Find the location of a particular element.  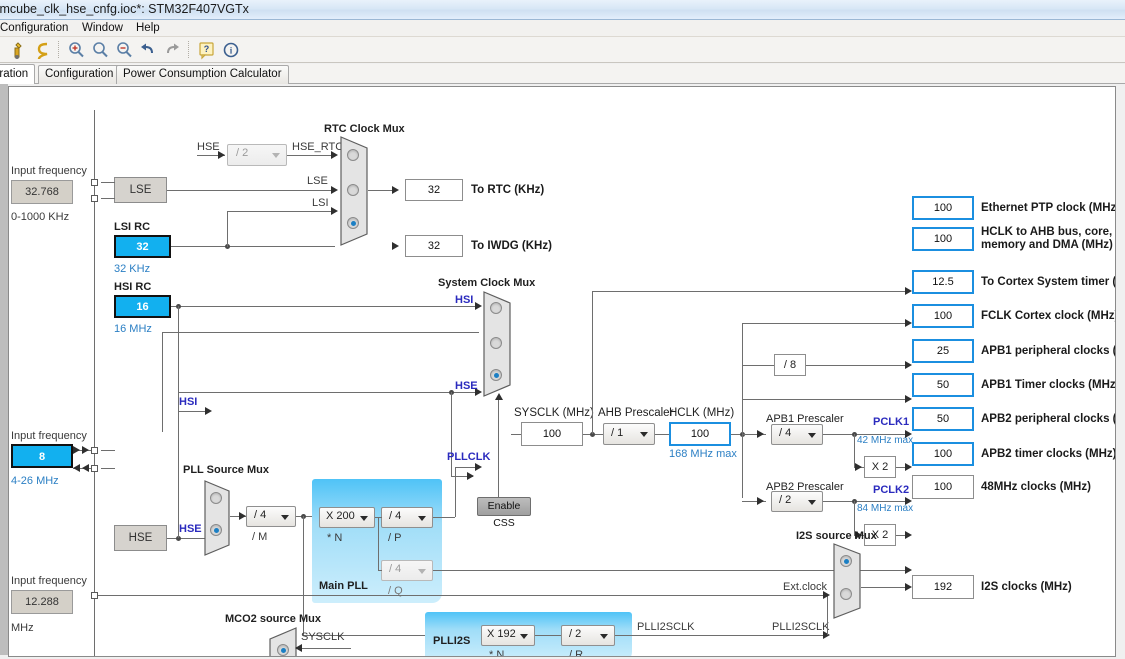

hse-range-label: 4-26 MHz is located at coordinates (35, 481).